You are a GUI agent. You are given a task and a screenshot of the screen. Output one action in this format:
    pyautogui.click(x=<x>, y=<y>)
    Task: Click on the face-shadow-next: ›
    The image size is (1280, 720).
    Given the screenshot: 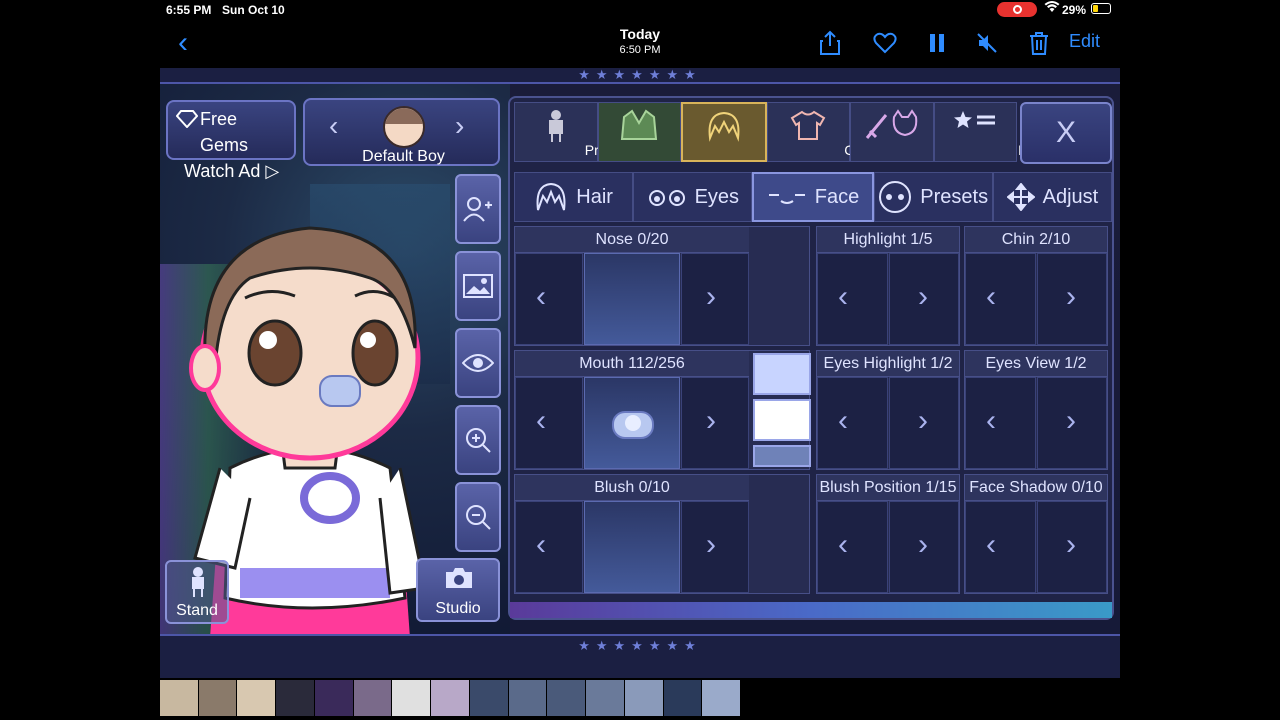 What is the action you would take?
    pyautogui.click(x=1072, y=547)
    